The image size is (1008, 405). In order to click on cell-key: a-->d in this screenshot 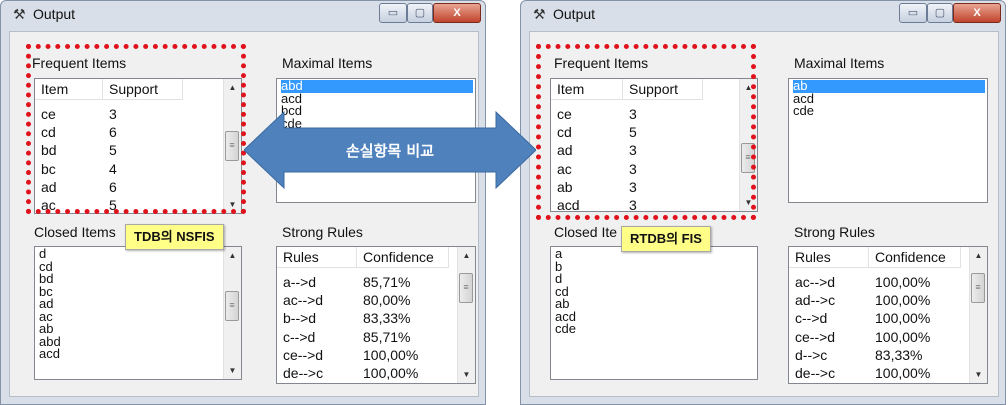, I will do `click(300, 282)`.